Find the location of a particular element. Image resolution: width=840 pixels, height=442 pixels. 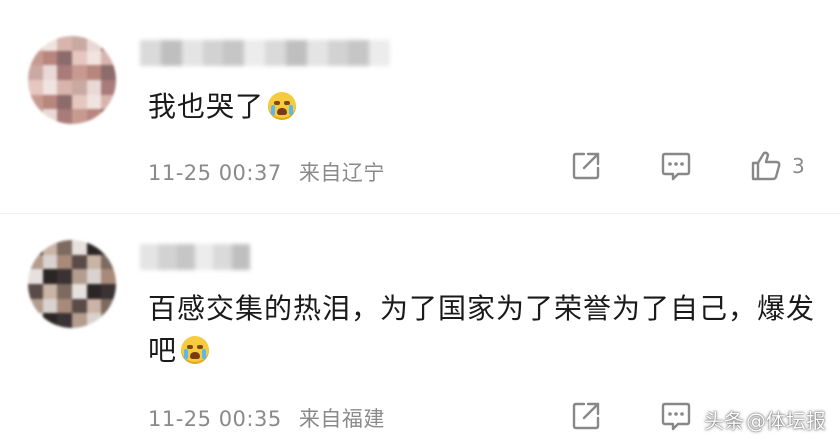

comment-text-content: 我也哭了 is located at coordinates (206, 106).